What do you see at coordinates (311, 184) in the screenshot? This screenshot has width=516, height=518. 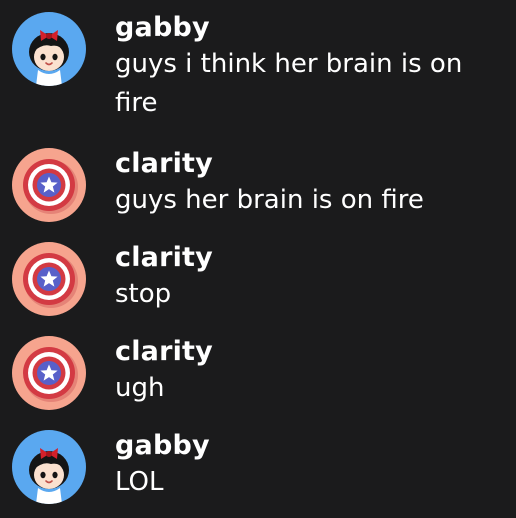 I see `message-content: clarity guys her brain is on fire` at bounding box center [311, 184].